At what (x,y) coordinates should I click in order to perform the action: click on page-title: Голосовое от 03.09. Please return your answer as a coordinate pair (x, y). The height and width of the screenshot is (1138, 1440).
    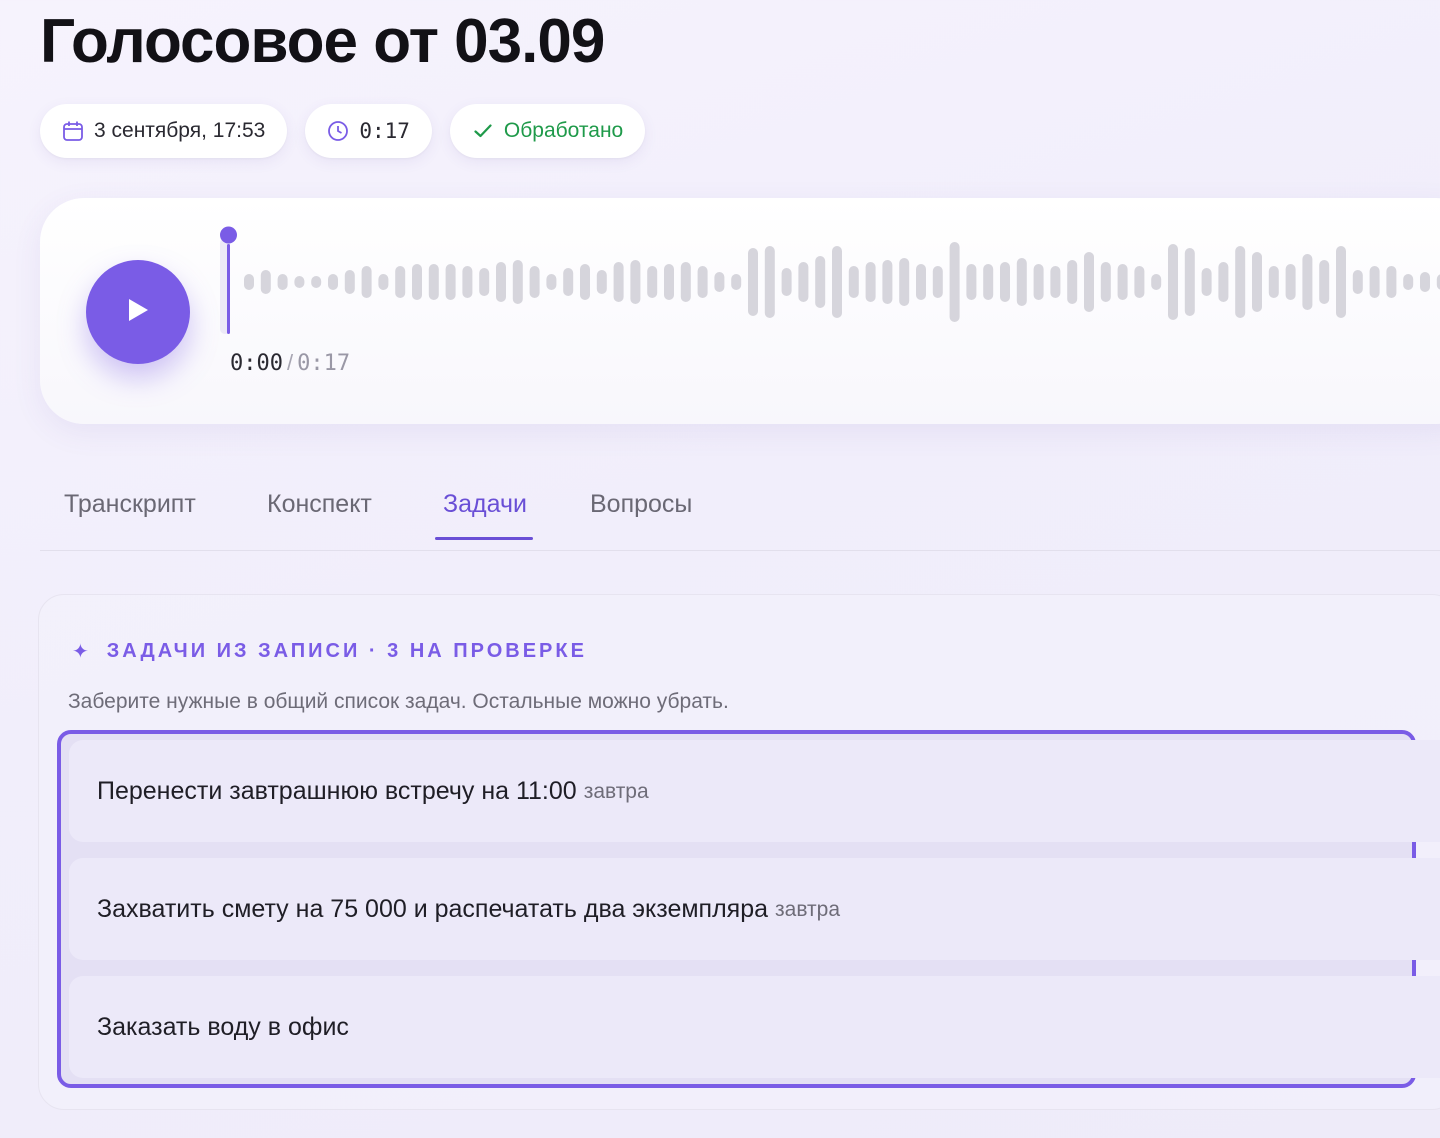
    Looking at the image, I should click on (322, 41).